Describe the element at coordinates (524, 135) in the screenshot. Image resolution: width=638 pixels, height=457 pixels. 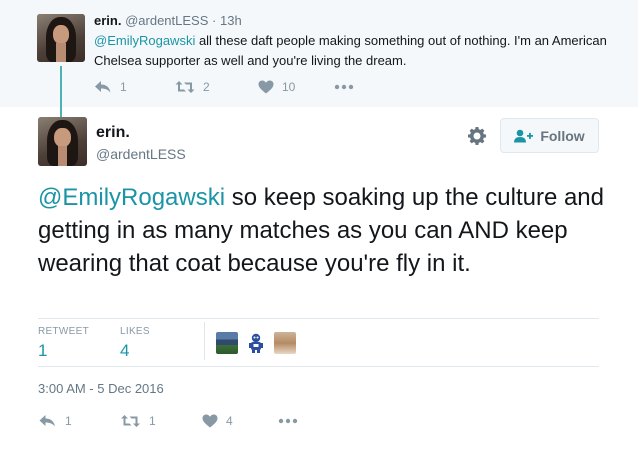
I see `follow-person-icon` at that location.